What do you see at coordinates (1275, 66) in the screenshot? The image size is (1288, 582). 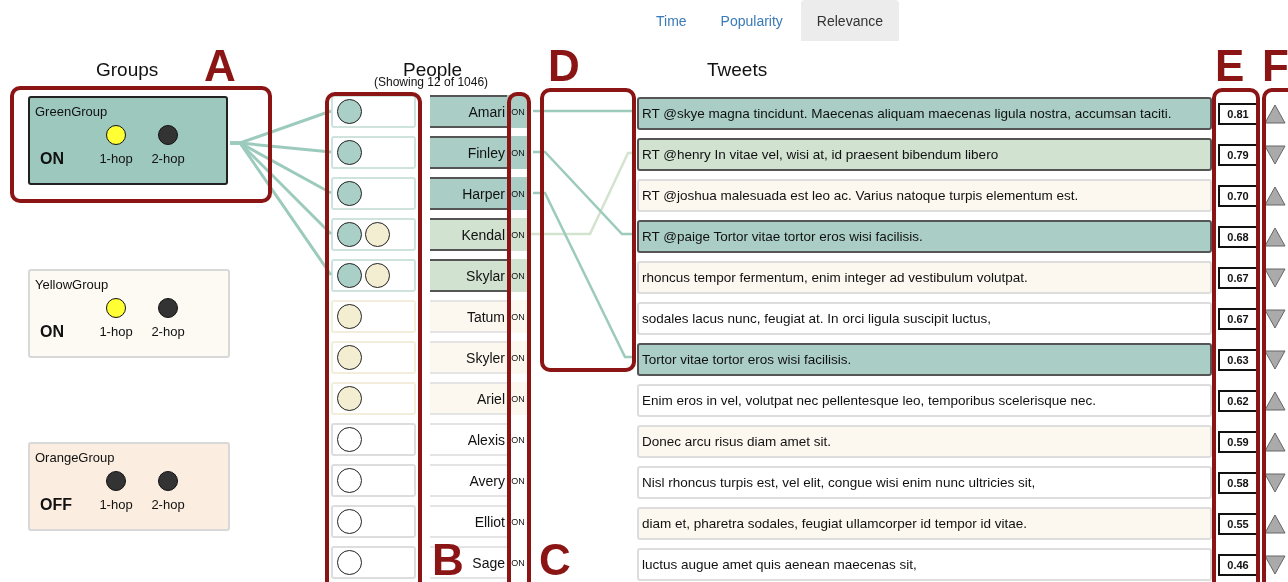 I see `annotation-letter: F` at bounding box center [1275, 66].